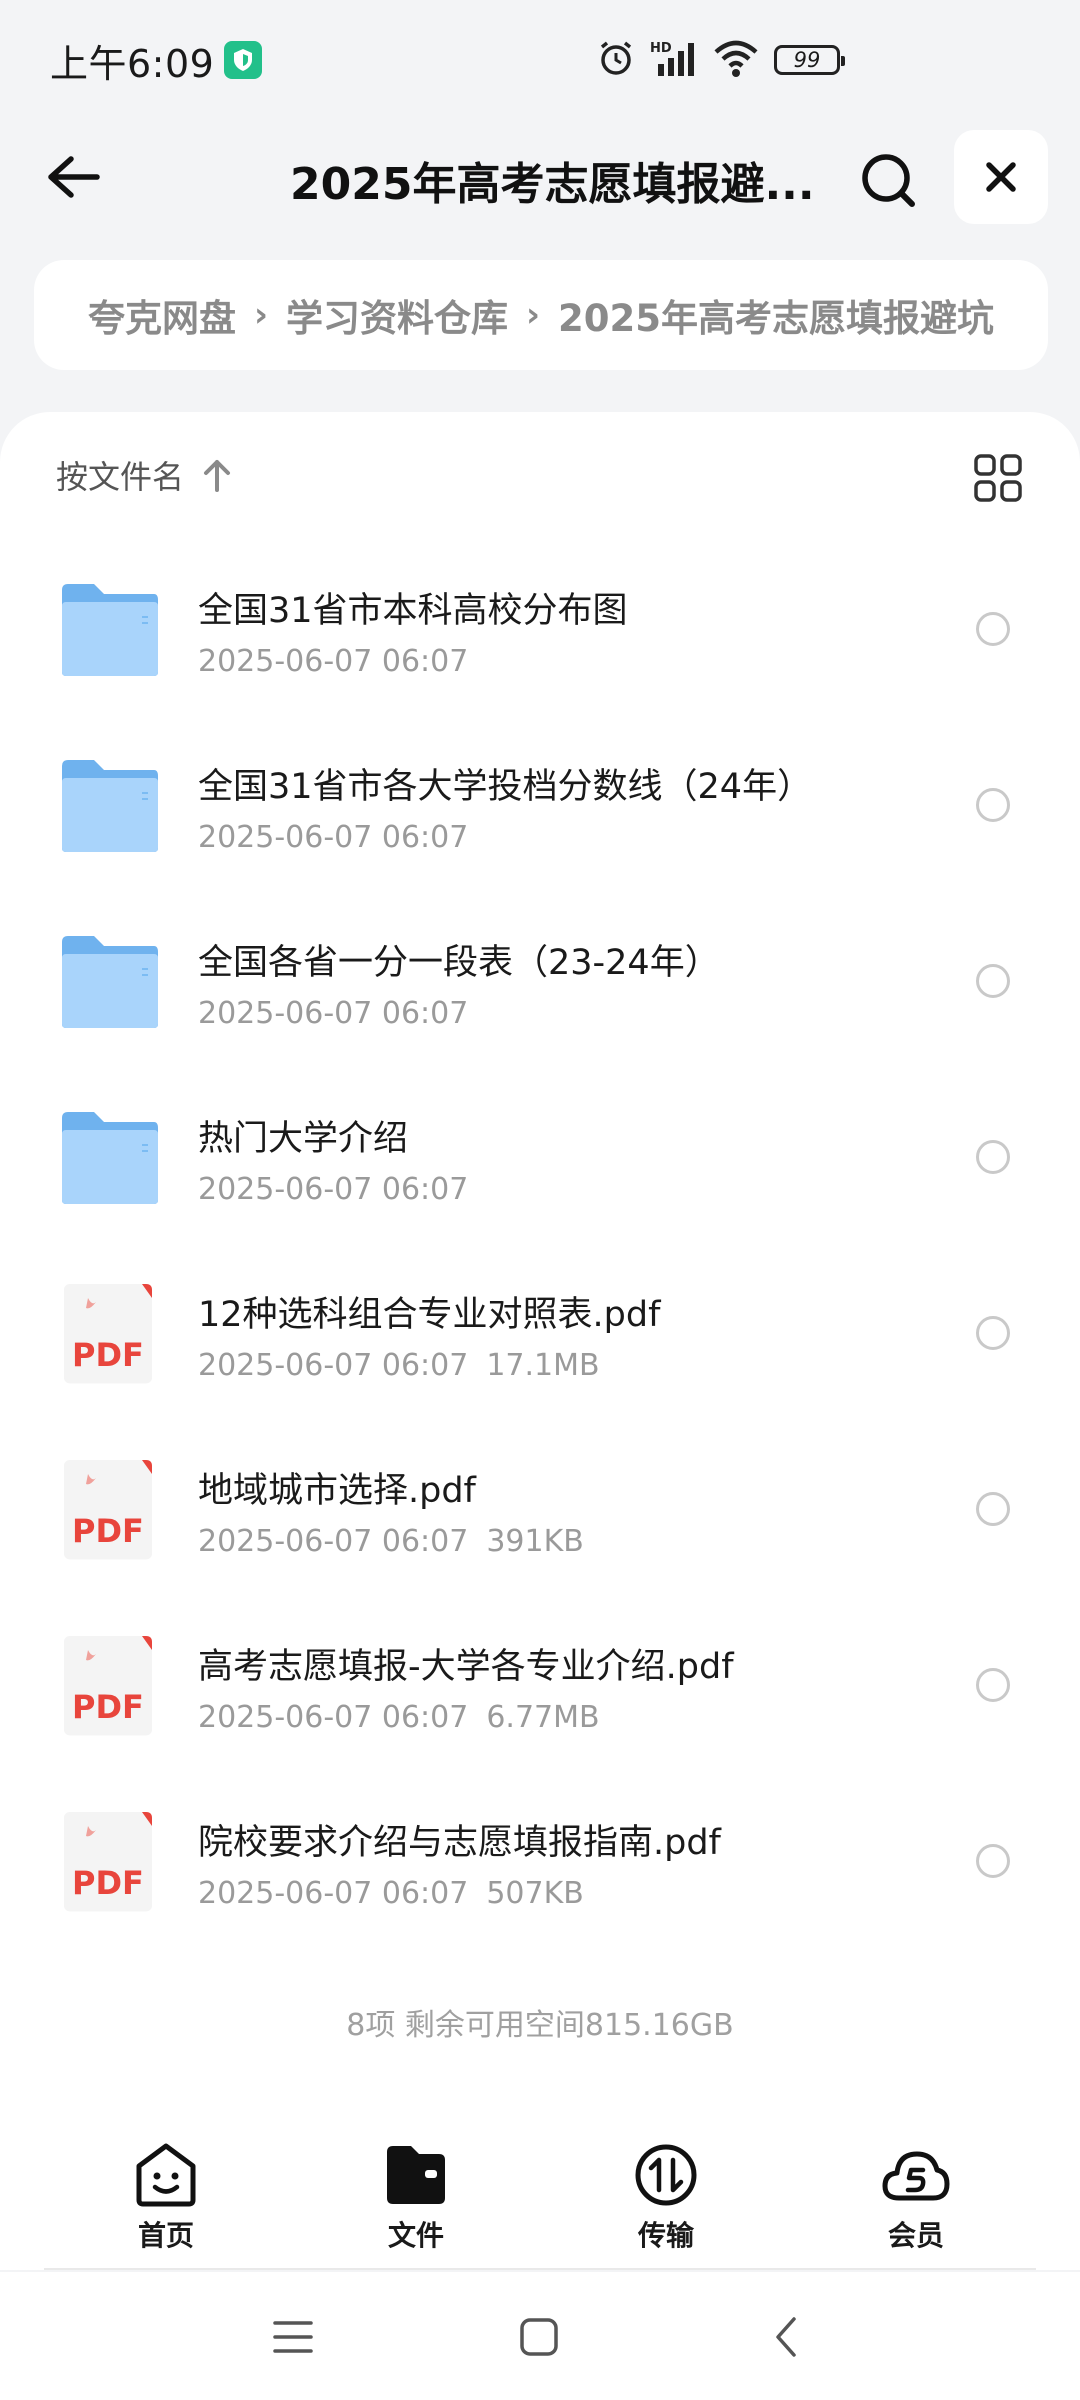 The height and width of the screenshot is (2400, 1080). I want to click on grid-view-icon, so click(998, 478).